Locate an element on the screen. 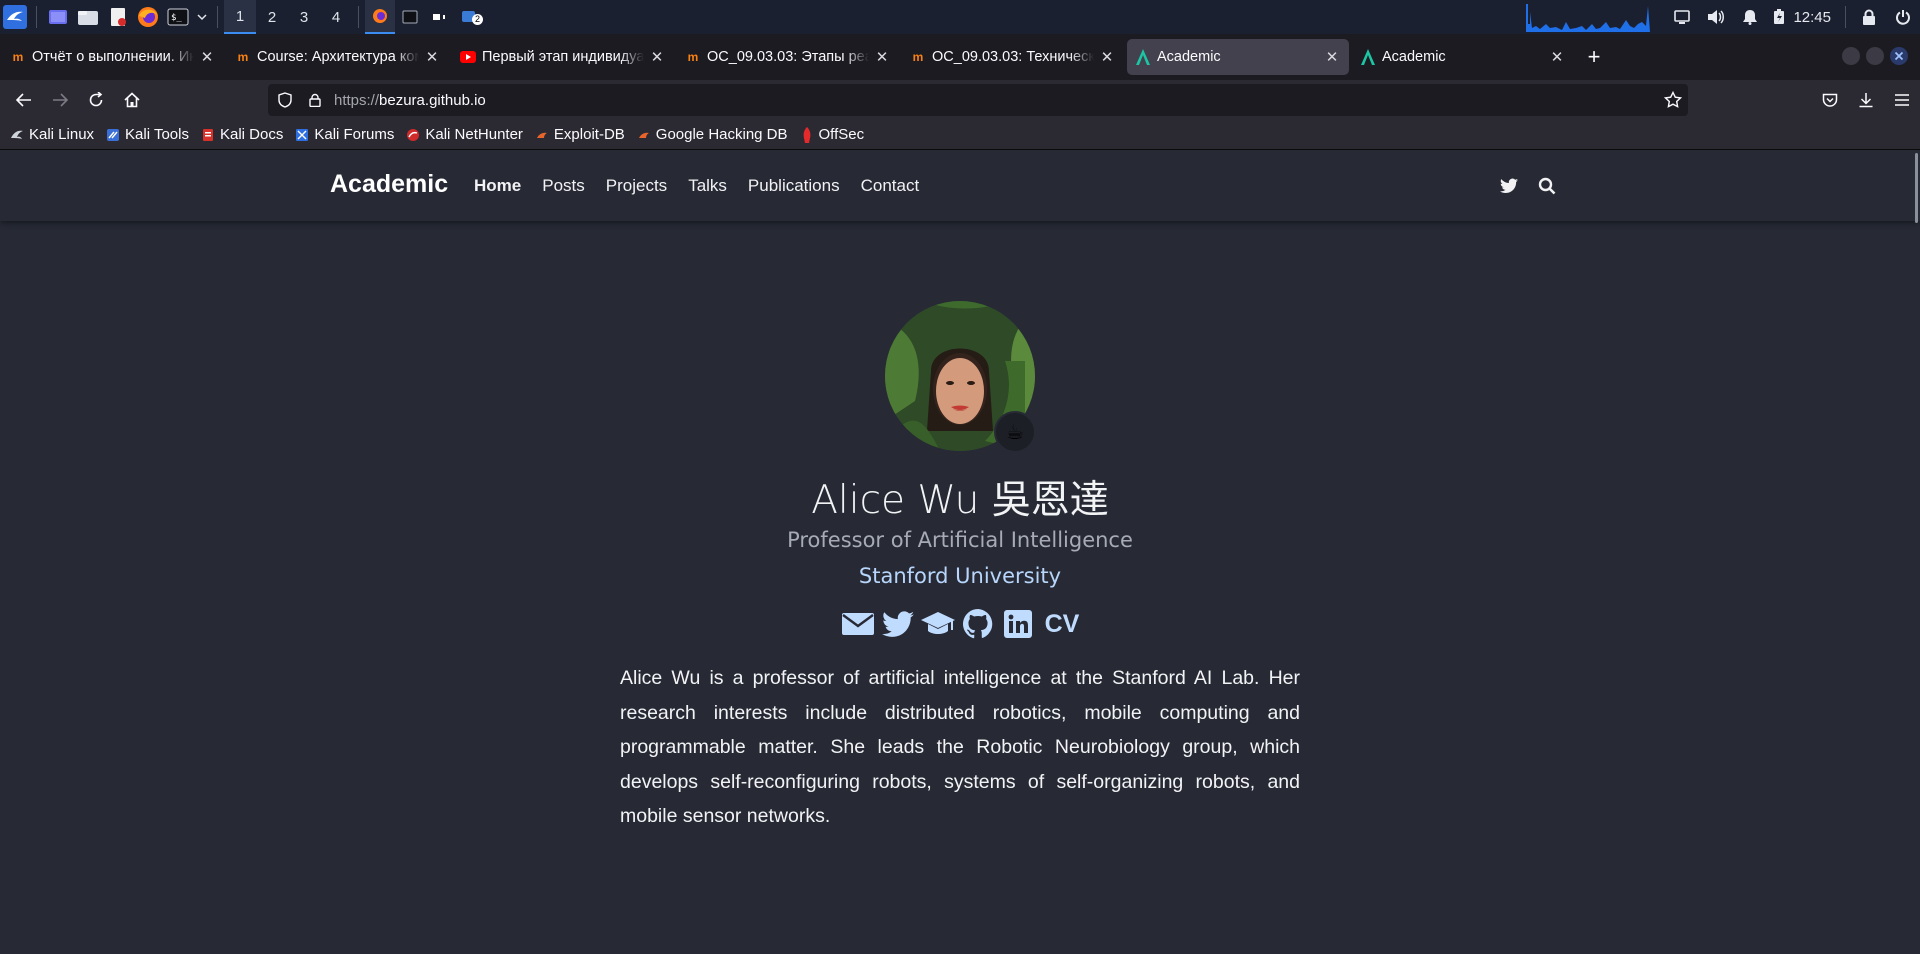 This screenshot has height=954, width=1920. browser-tab: m Course: Архитектура ком ✕ is located at coordinates (338, 57).